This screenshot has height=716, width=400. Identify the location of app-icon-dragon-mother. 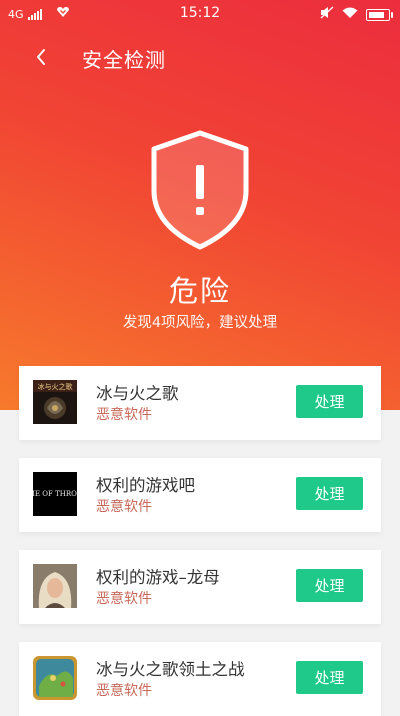
(55, 586).